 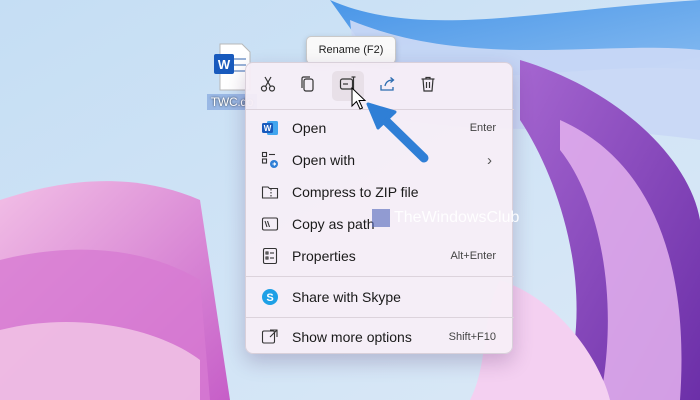 What do you see at coordinates (472, 337) in the screenshot?
I see `menu-item-shortcut: Shift+F10` at bounding box center [472, 337].